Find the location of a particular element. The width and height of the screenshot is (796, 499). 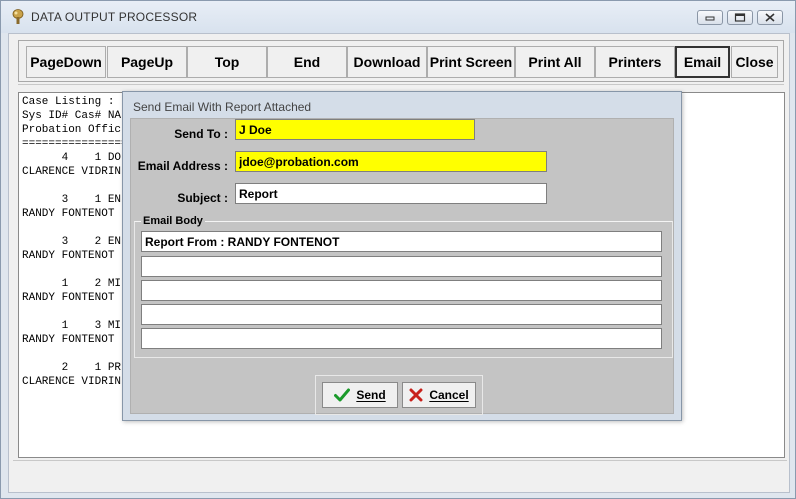

status-bar is located at coordinates (400, 472).